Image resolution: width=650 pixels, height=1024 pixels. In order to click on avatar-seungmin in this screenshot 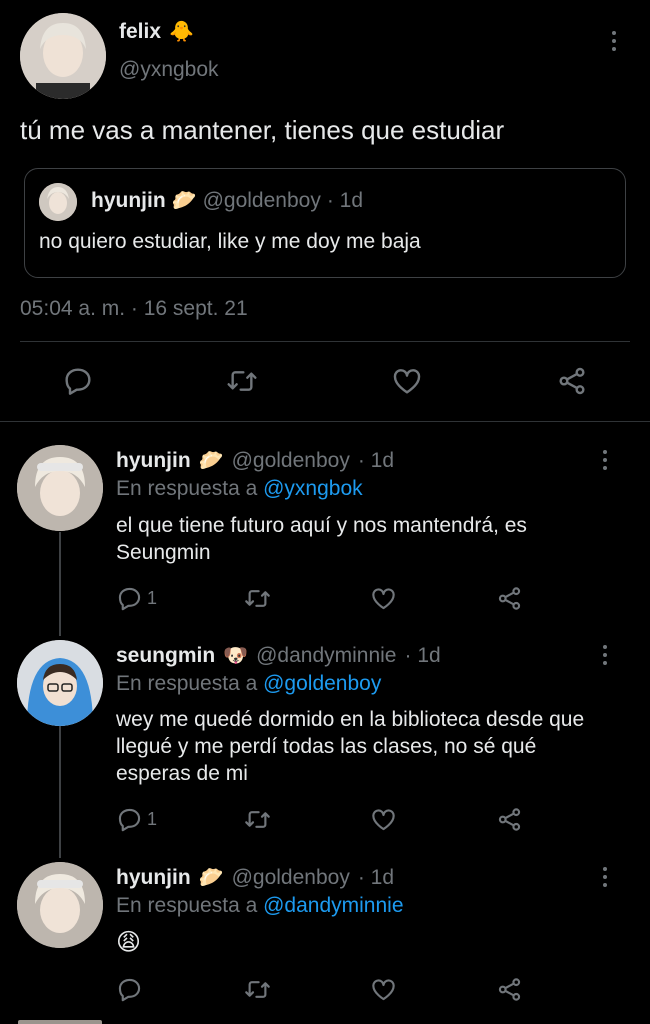, I will do `click(60, 683)`.